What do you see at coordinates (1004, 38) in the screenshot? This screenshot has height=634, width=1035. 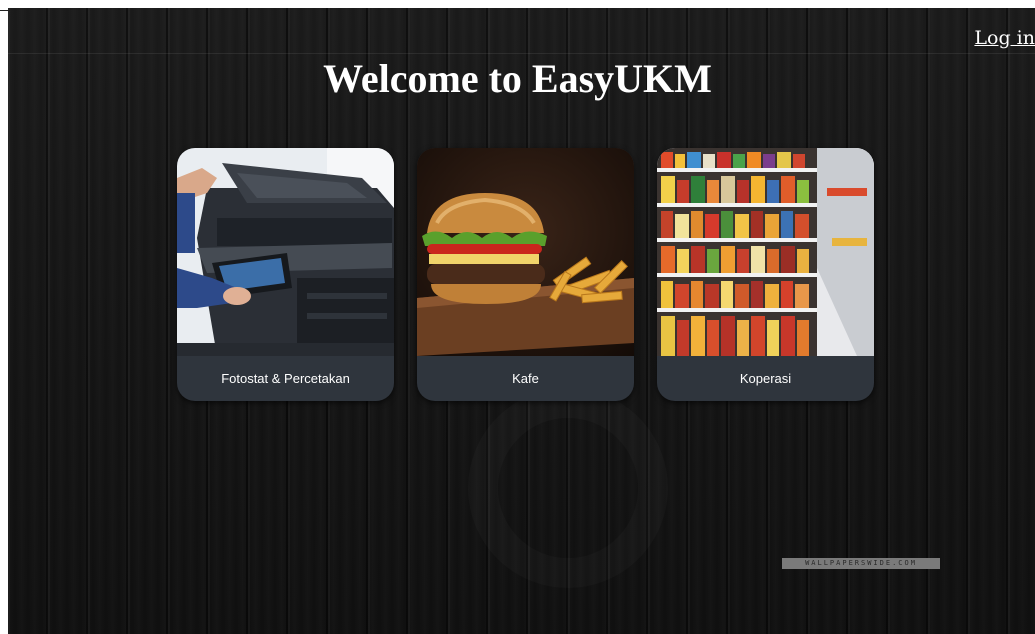 I see `login-link: Log in` at bounding box center [1004, 38].